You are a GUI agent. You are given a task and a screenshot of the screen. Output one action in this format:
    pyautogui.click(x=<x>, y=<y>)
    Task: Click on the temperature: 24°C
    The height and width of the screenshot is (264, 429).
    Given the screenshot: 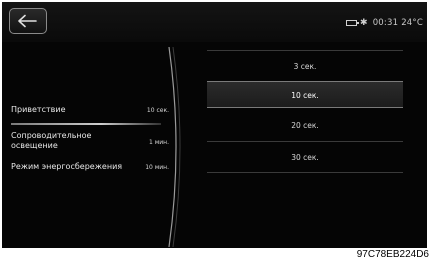 What is the action you would take?
    pyautogui.click(x=412, y=23)
    